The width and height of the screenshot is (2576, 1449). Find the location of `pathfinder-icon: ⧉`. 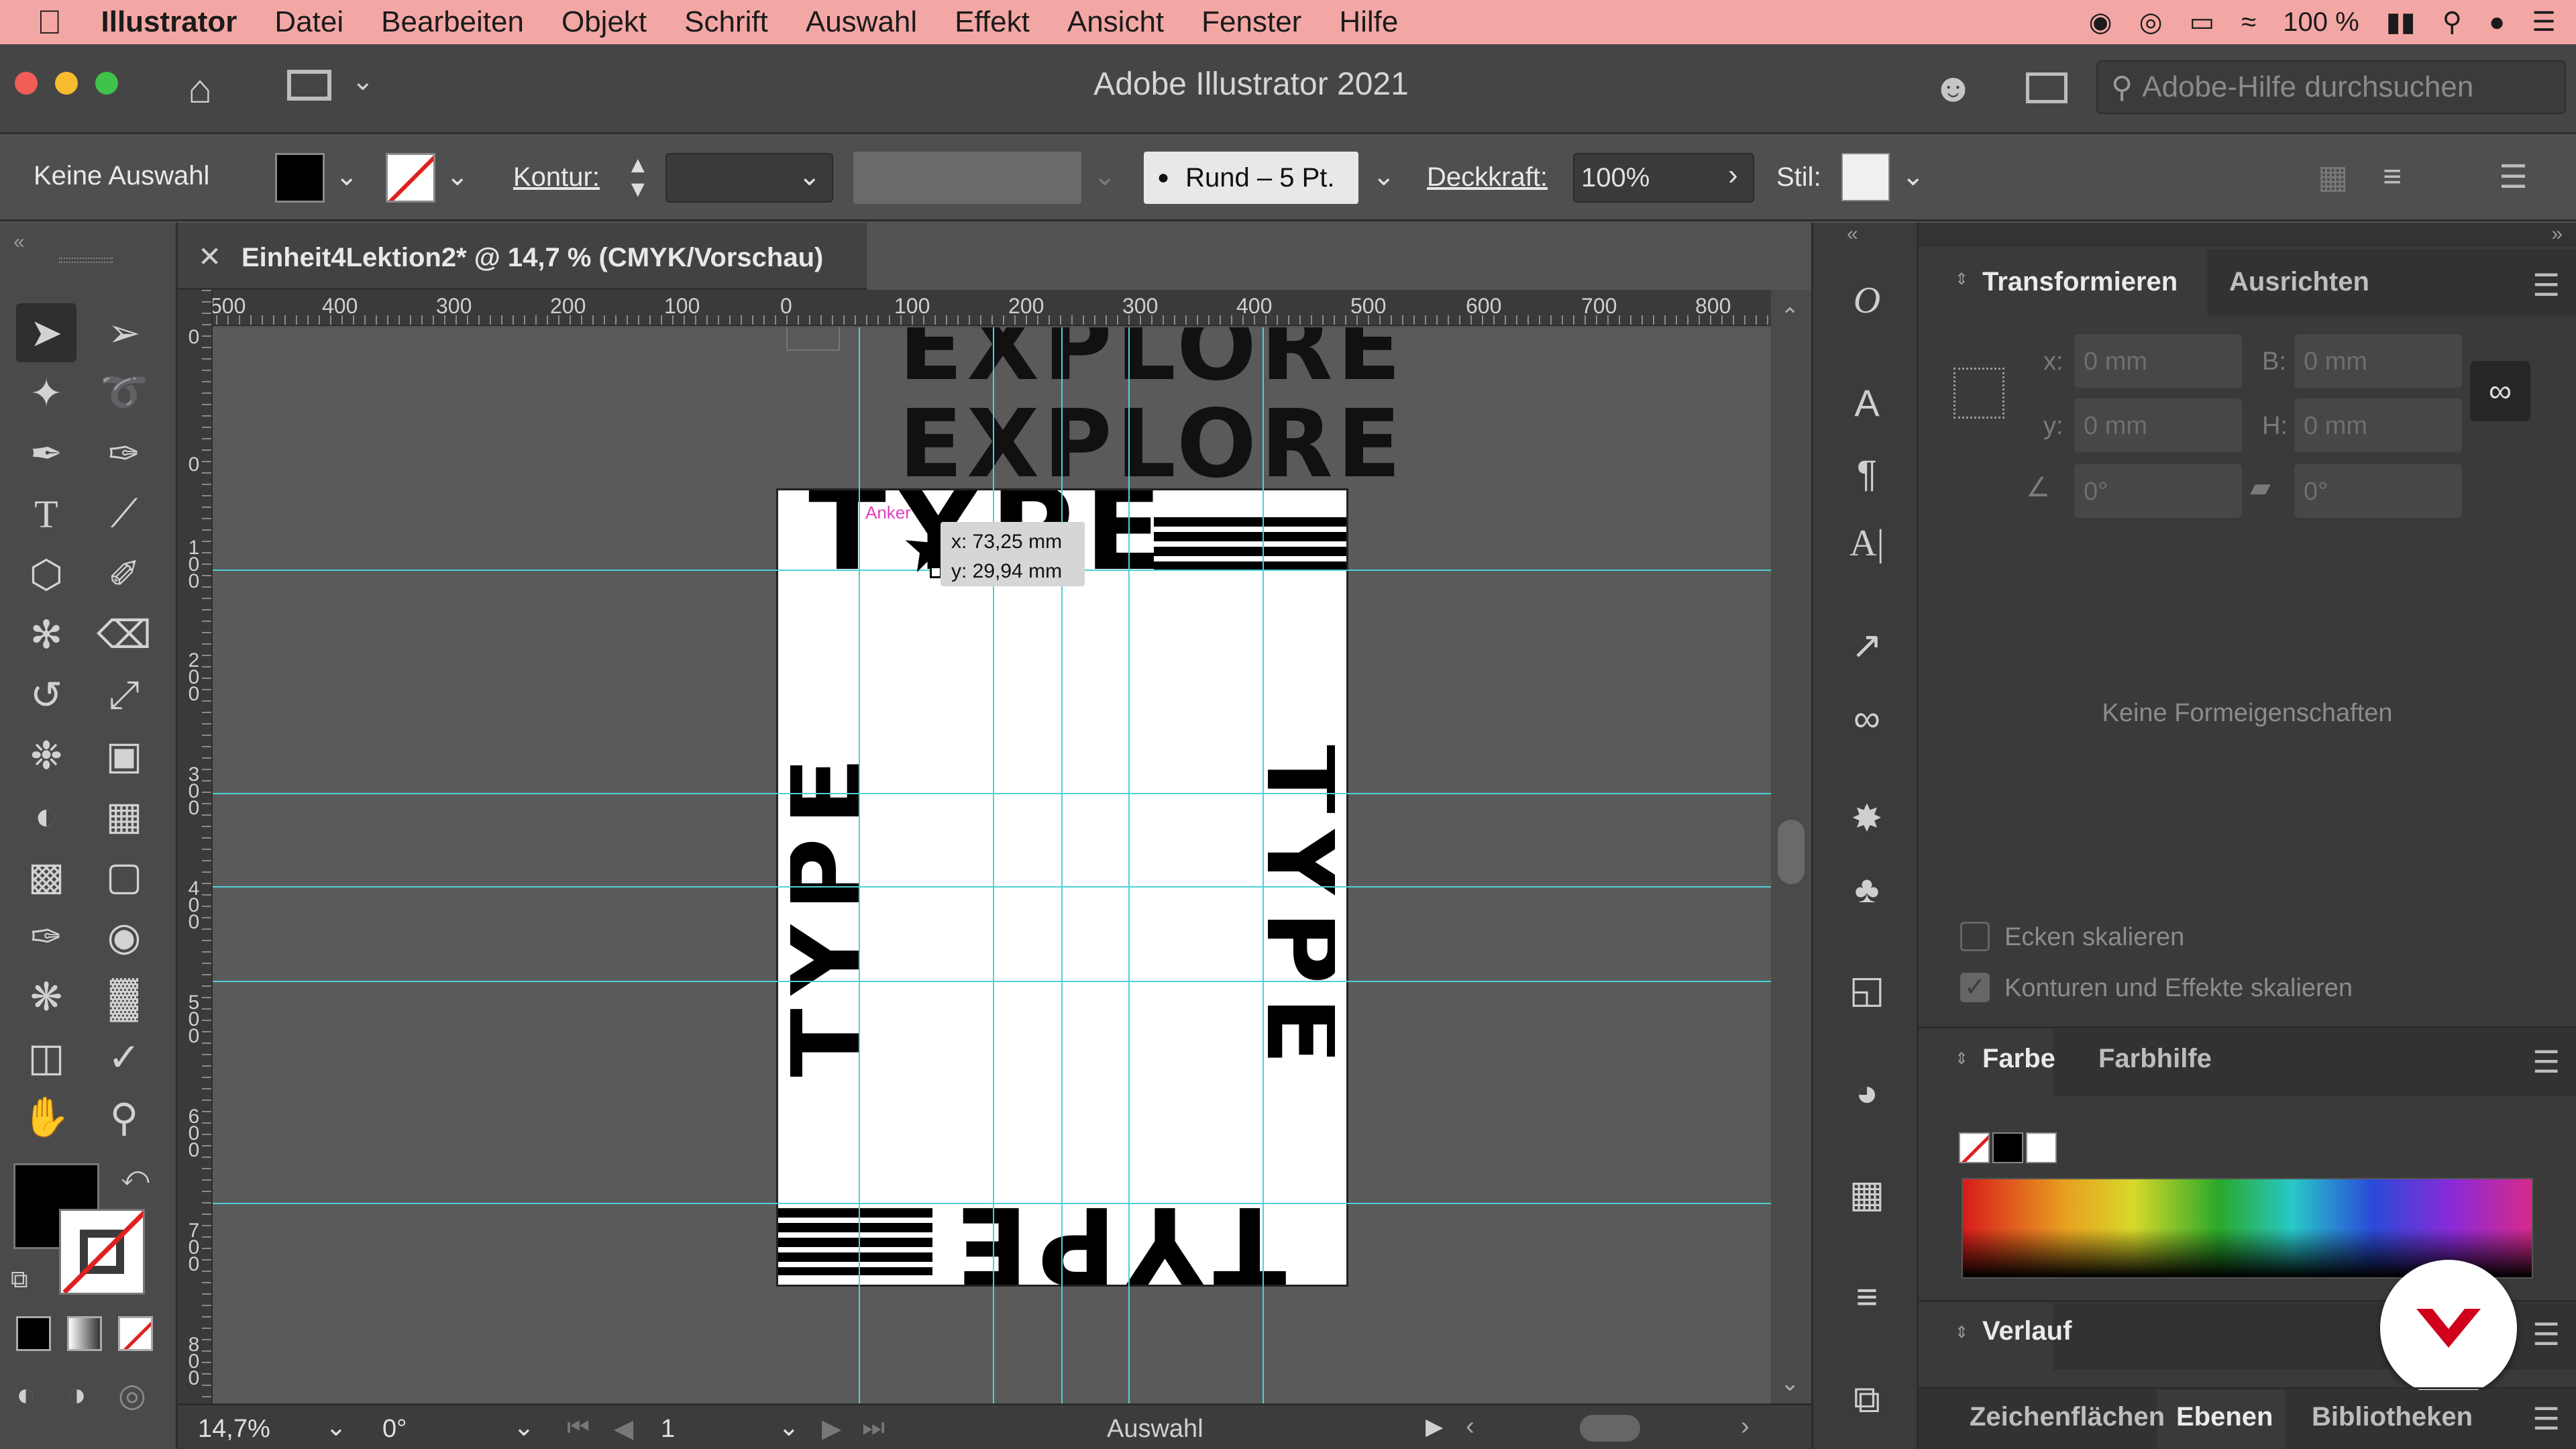

pathfinder-icon: ⧉ is located at coordinates (1866, 1399).